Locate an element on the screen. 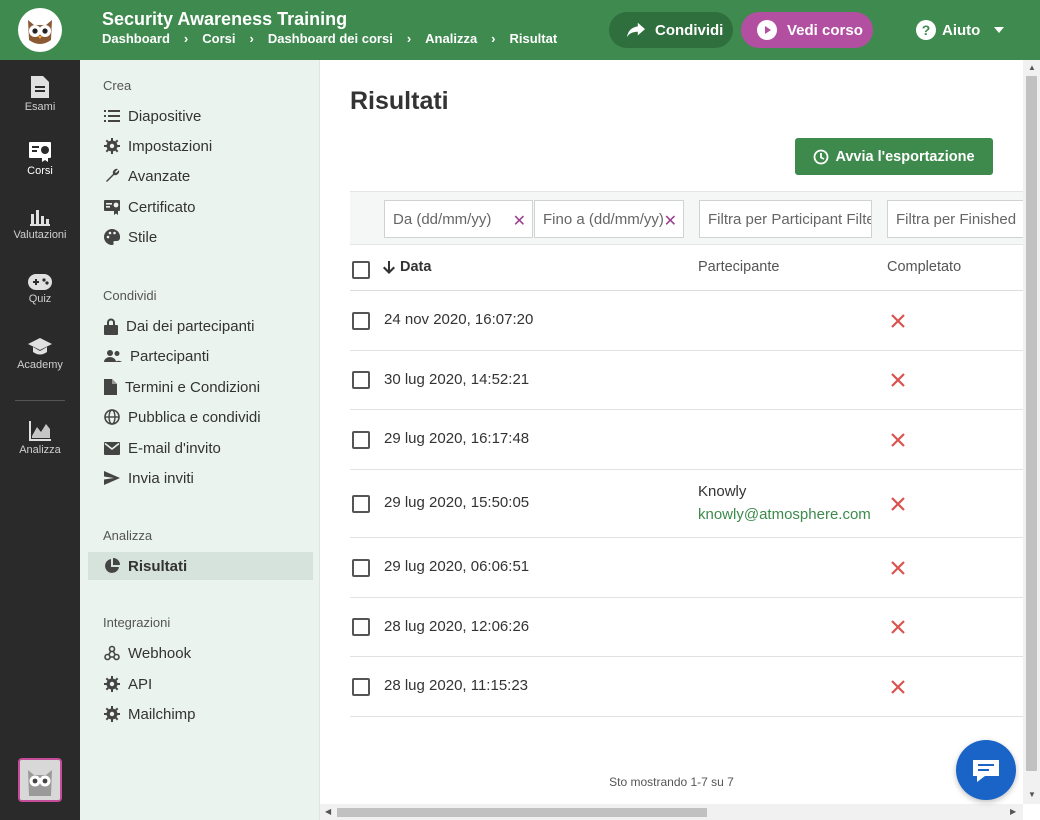 The height and width of the screenshot is (820, 1040). gear-icon is located at coordinates (112, 684).